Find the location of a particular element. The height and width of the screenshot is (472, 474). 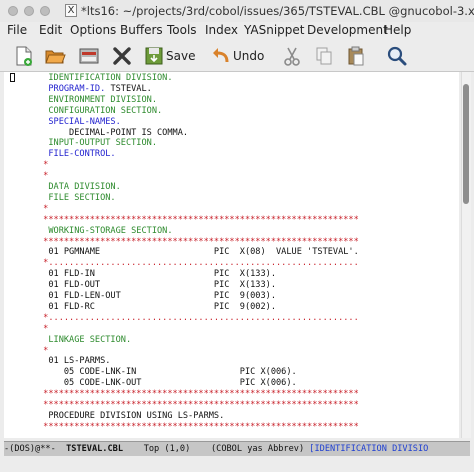

search-icon is located at coordinates (397, 56).